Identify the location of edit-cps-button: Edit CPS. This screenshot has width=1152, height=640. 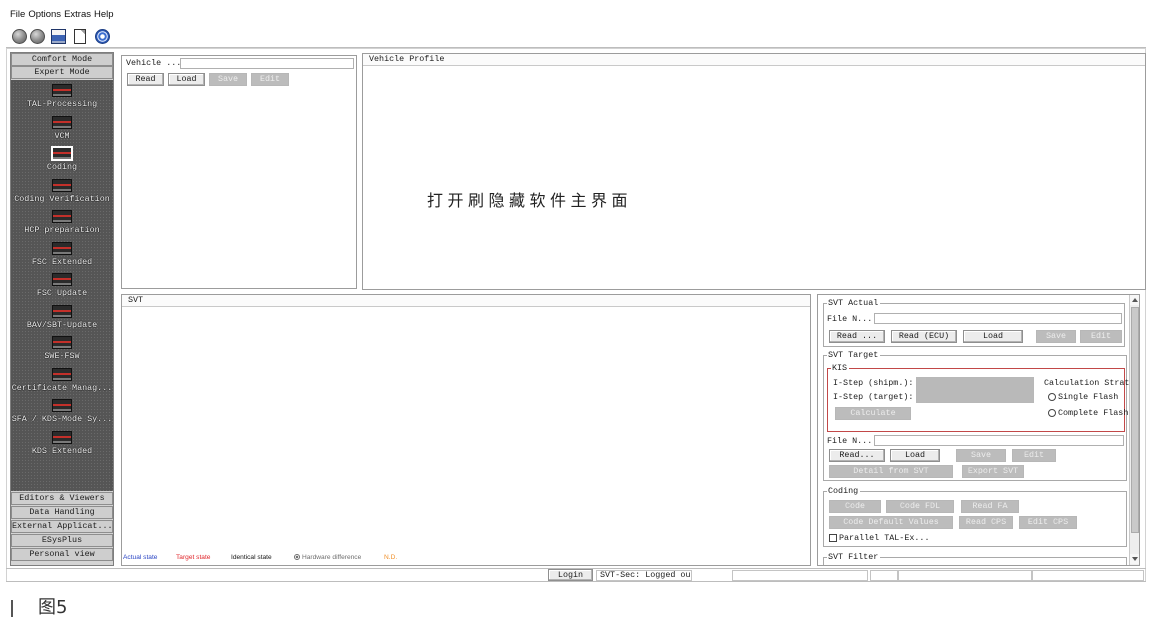
(1048, 522).